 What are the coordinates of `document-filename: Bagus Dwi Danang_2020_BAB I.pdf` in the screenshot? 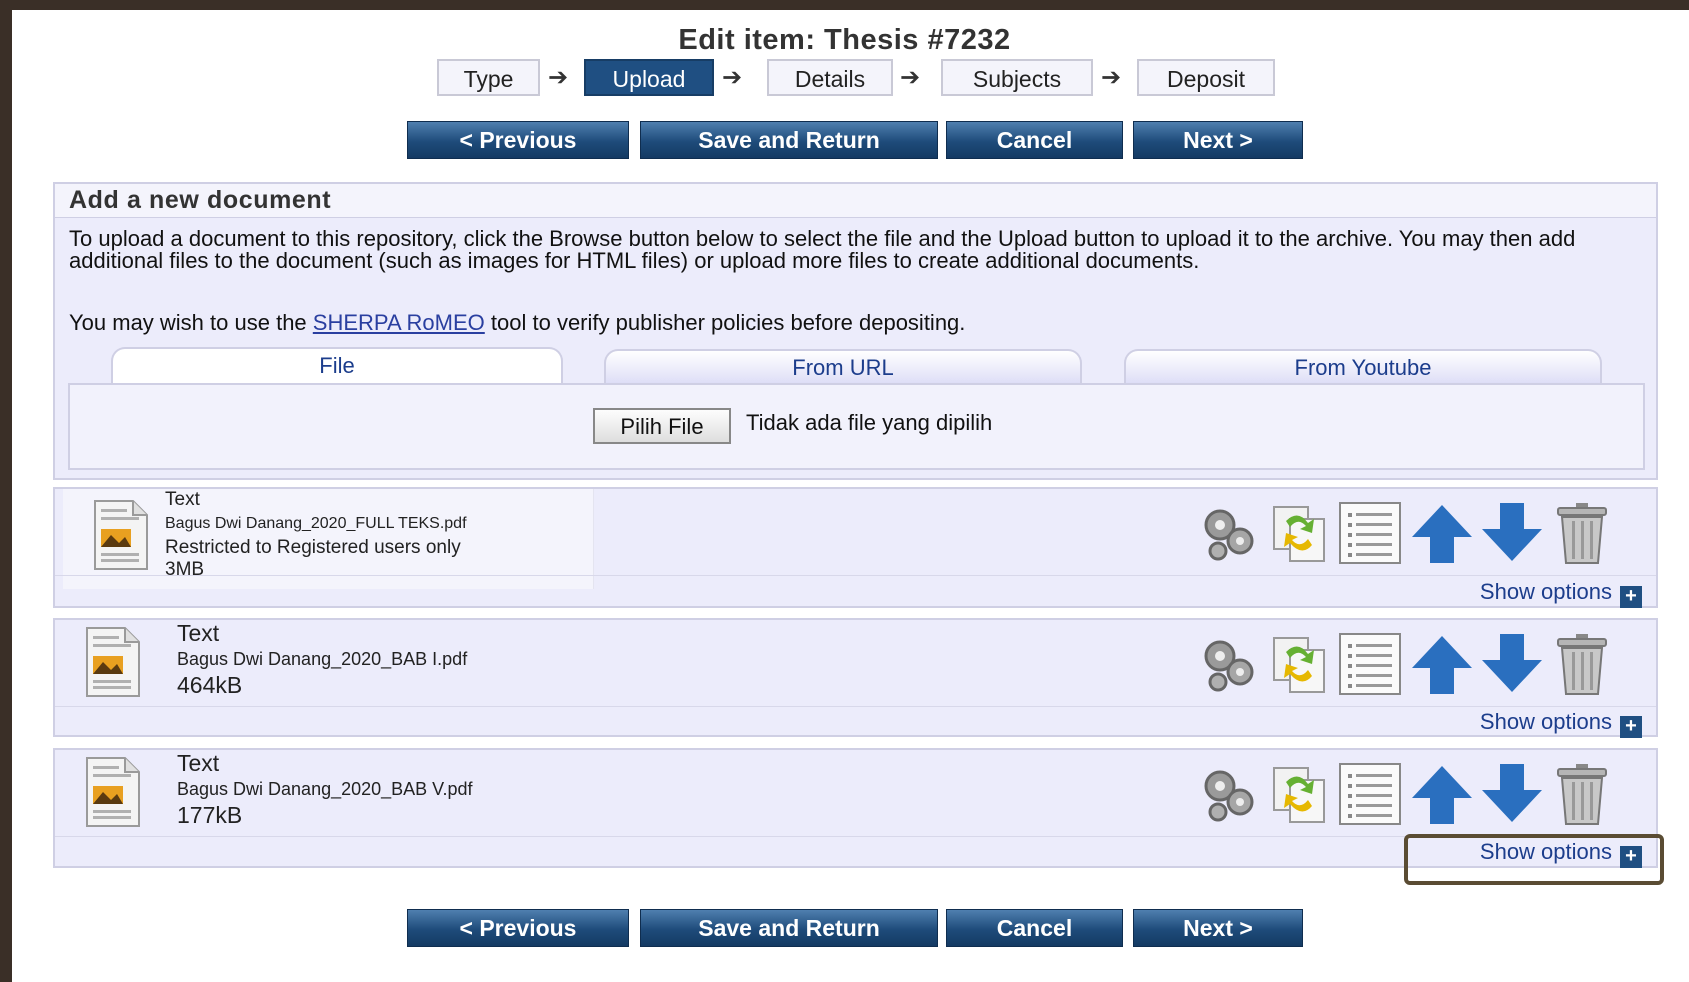 It's located at (322, 659).